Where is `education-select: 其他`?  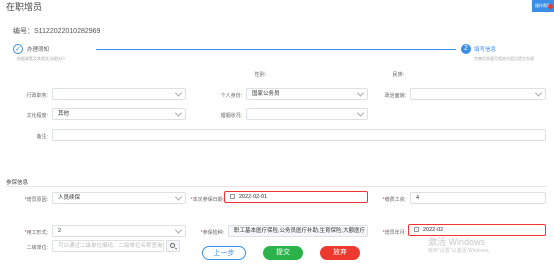
education-select: 其他 is located at coordinates (119, 114).